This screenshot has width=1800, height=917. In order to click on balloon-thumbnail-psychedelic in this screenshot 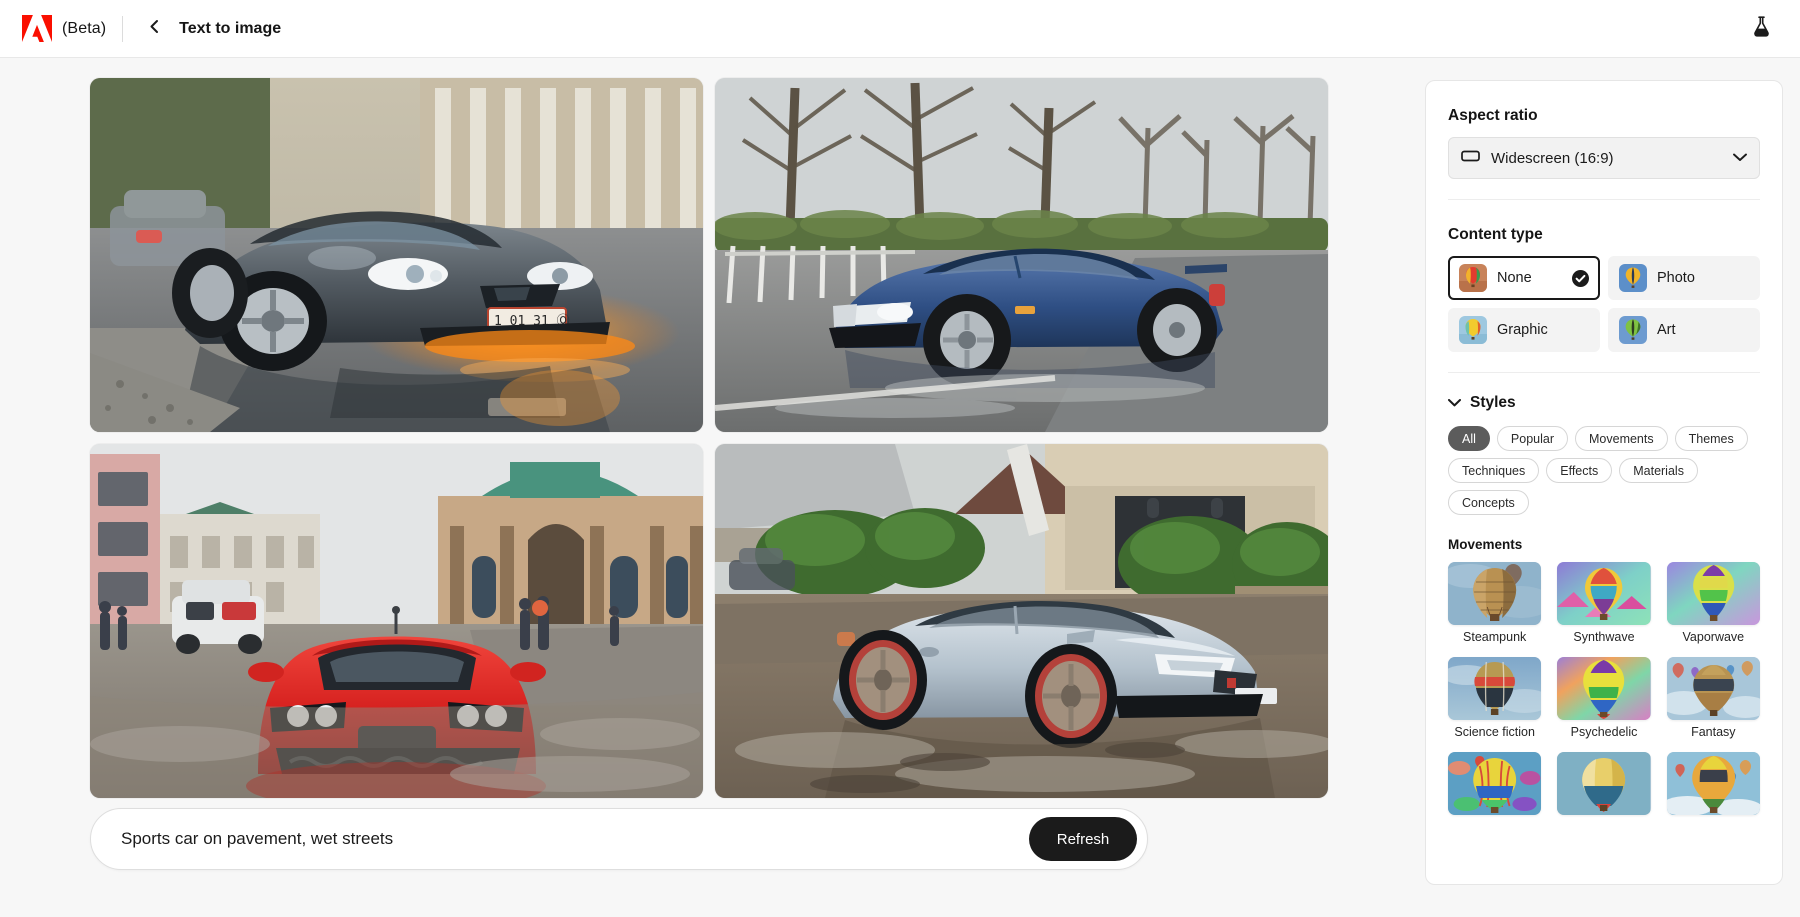, I will do `click(1604, 688)`.